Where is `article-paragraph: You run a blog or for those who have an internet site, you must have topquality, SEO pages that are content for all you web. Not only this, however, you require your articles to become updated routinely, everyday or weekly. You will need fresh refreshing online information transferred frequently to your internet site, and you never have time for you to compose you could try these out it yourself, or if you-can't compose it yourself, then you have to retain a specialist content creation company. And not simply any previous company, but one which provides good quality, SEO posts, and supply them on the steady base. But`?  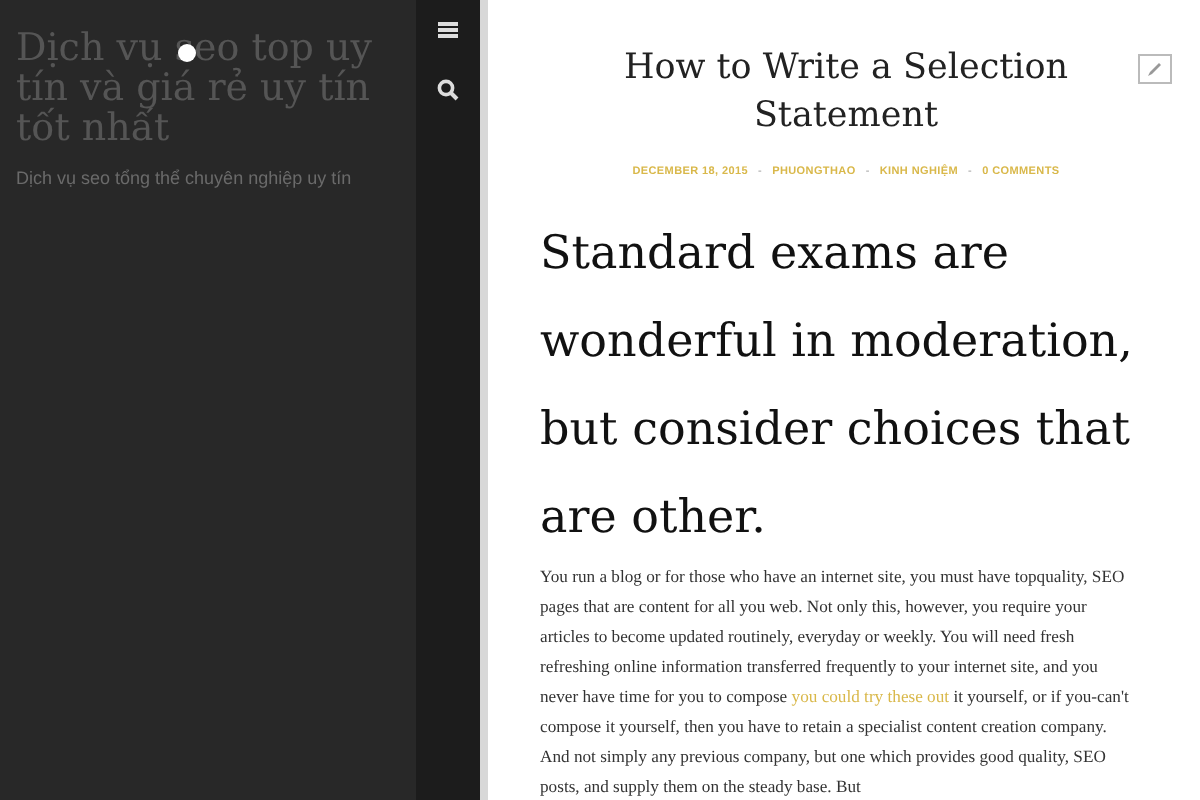 article-paragraph: You run a blog or for those who have an internet site, you must have topquality, SEO pages that are content for all you web. Not only this, however, you require your articles to become updated routinely, everyday or weekly. You will need fresh refreshing online information transferred frequently to your internet site, and you never have time for you to compose you could try these out it yourself, or if you-can't compose it yourself, then you have to retain a specialist content creation company. And not simply any previous company, but one which provides good quality, SEO posts, and supply them on the steady base. But is located at coordinates (835, 682).